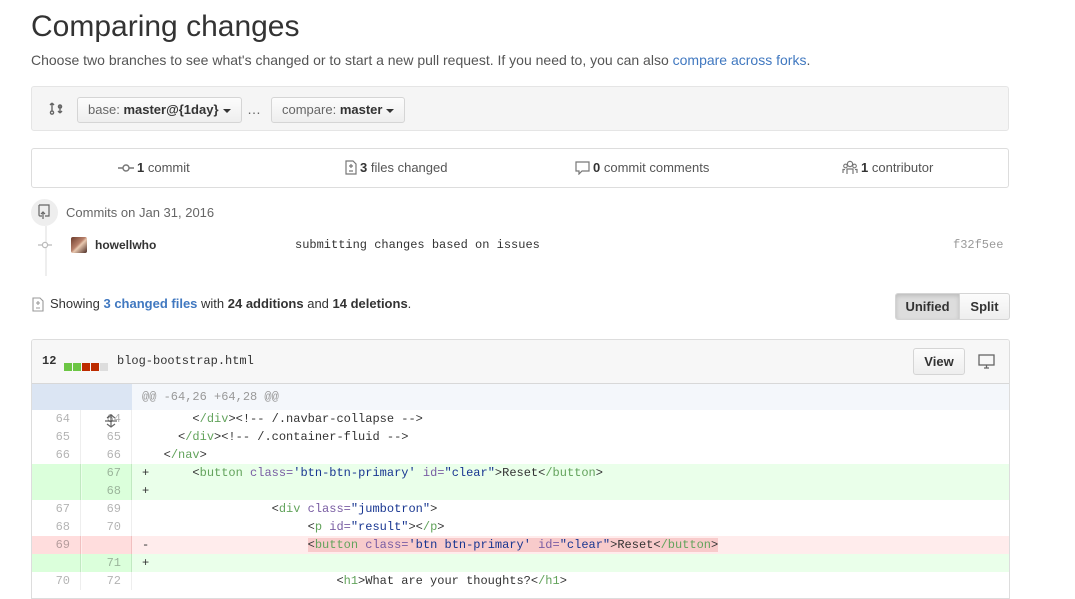 The width and height of the screenshot is (1075, 599). What do you see at coordinates (927, 306) in the screenshot?
I see `unified-view-button: Unified` at bounding box center [927, 306].